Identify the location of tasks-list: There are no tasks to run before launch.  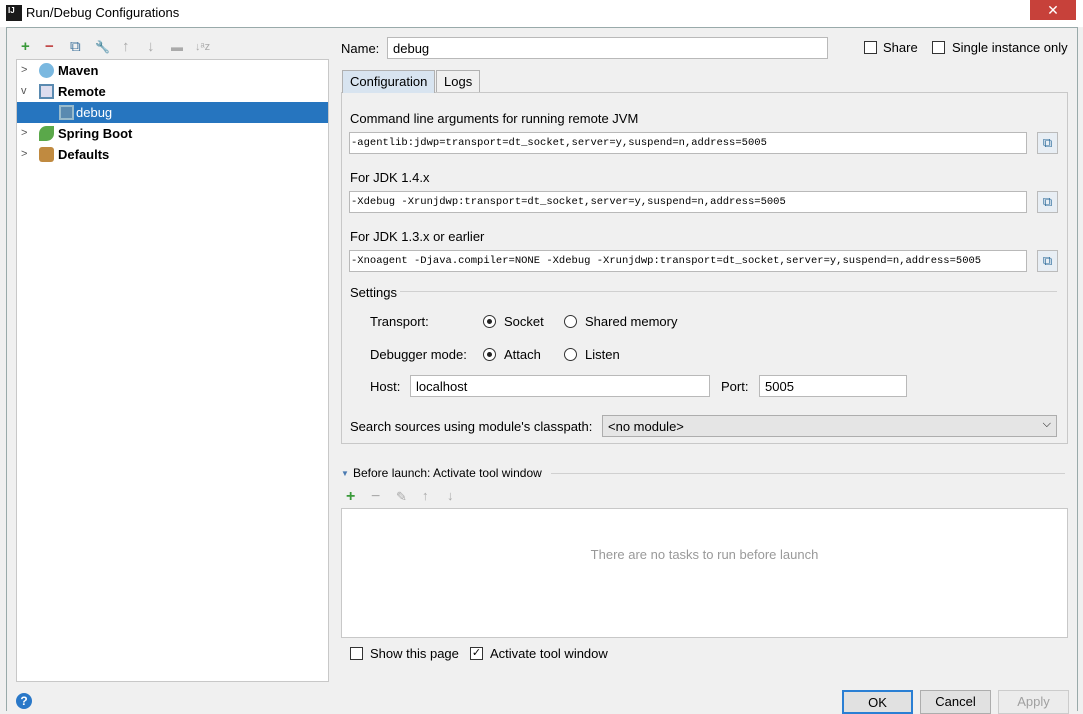
(704, 573).